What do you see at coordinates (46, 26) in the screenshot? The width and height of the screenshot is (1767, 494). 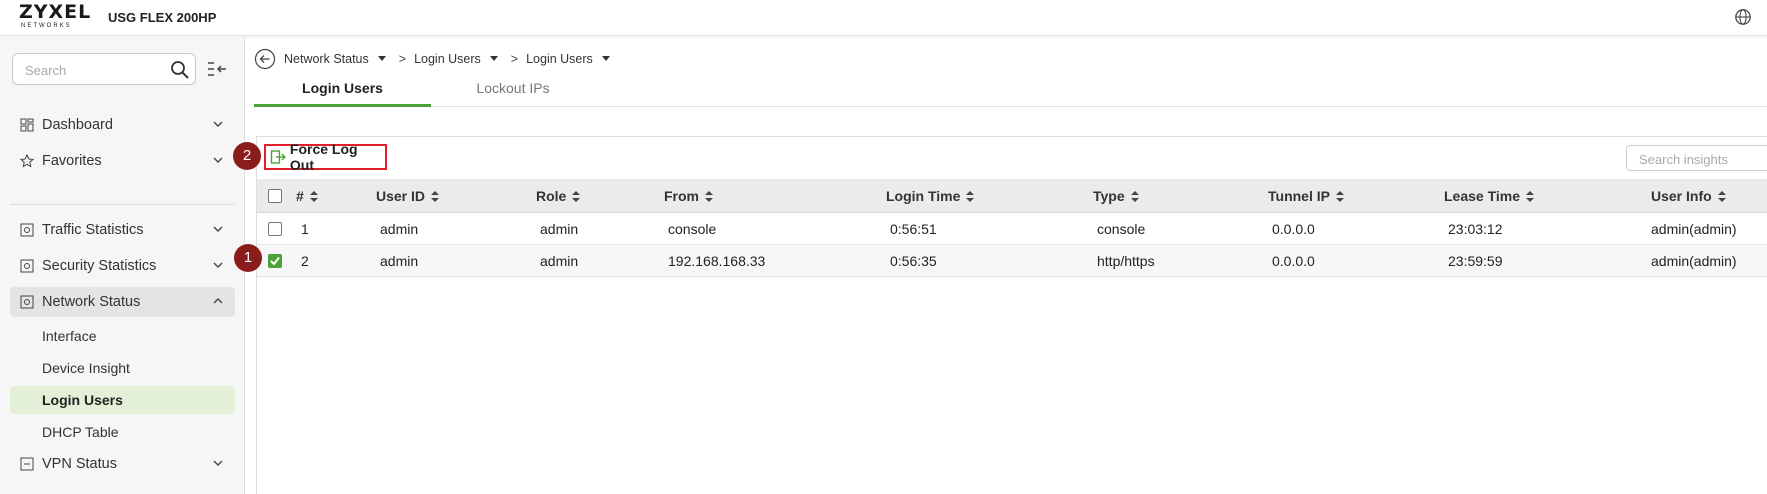 I see `brand-sub: NETWORKS` at bounding box center [46, 26].